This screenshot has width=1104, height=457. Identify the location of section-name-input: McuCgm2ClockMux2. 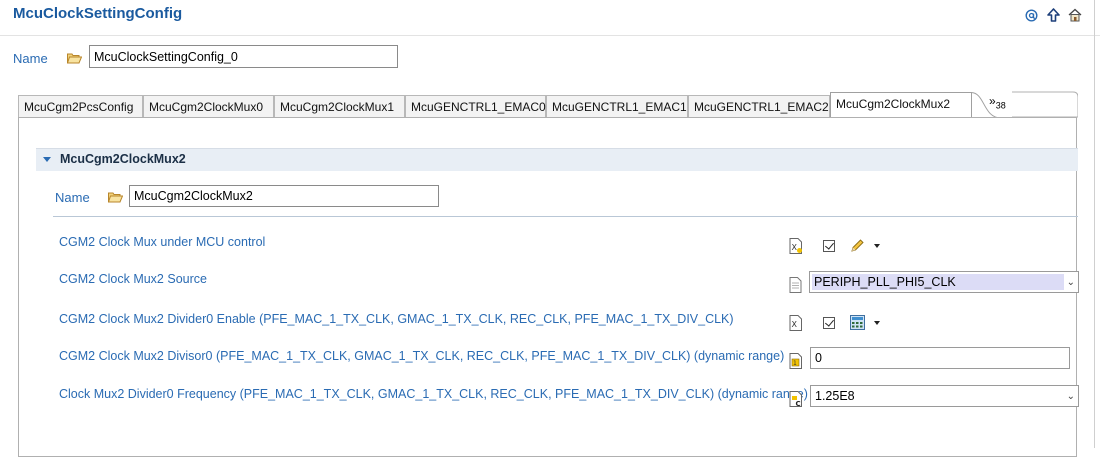
(284, 196).